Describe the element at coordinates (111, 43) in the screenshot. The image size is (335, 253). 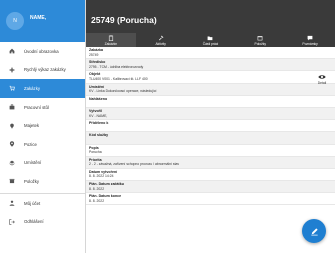
I see `tab-label: Zakázkn` at that location.